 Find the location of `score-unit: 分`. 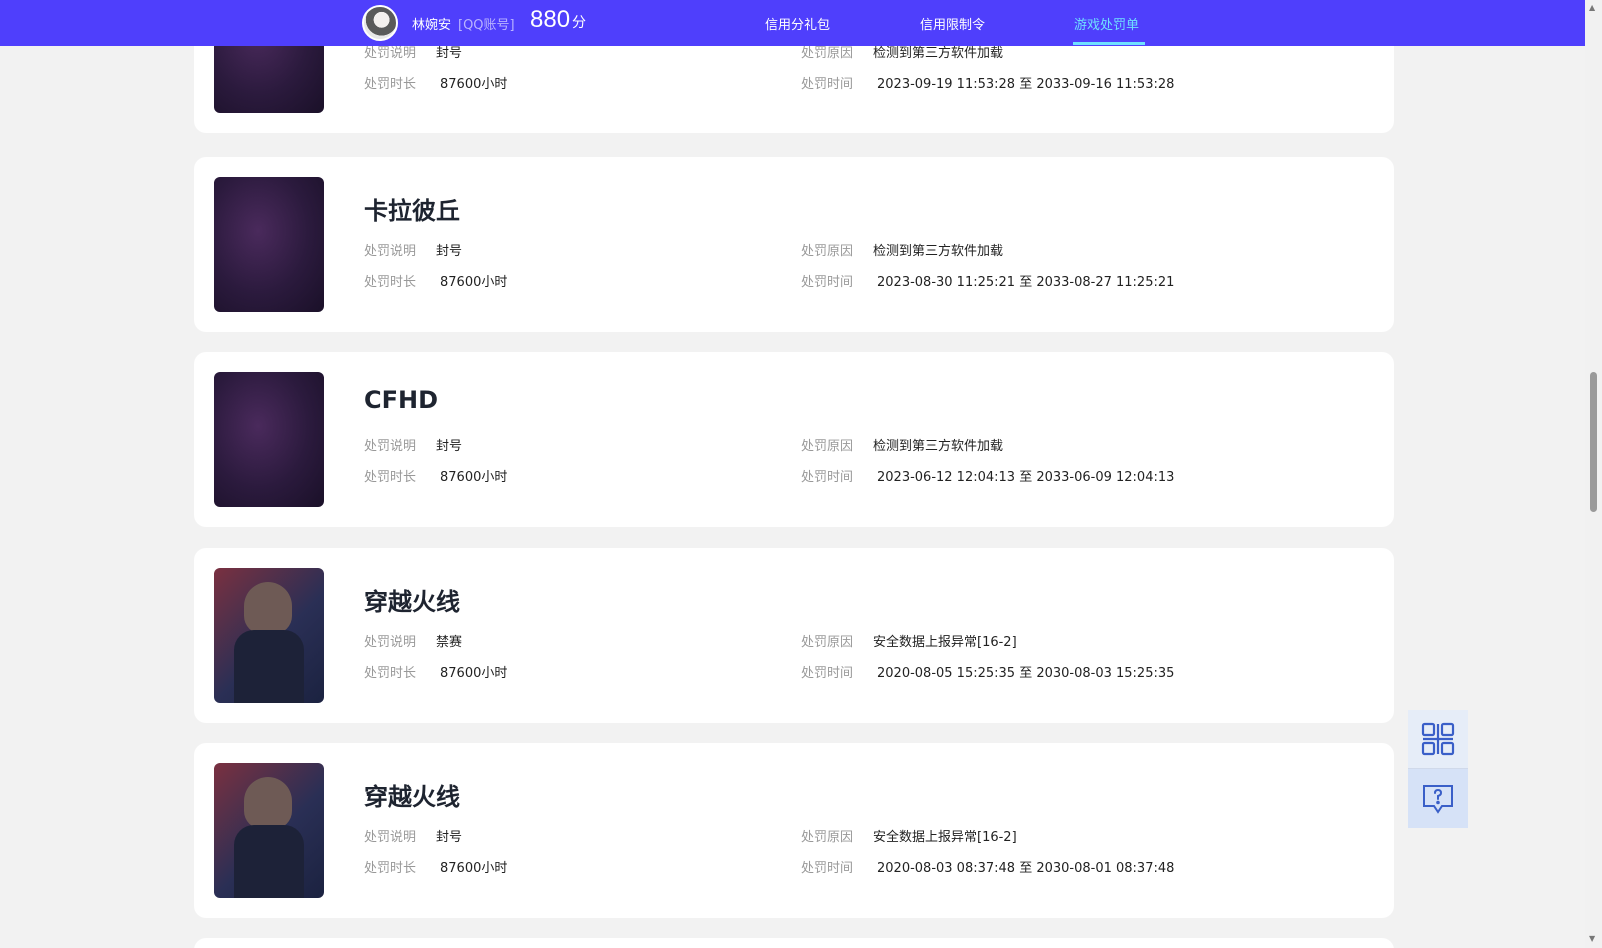

score-unit: 分 is located at coordinates (579, 23).